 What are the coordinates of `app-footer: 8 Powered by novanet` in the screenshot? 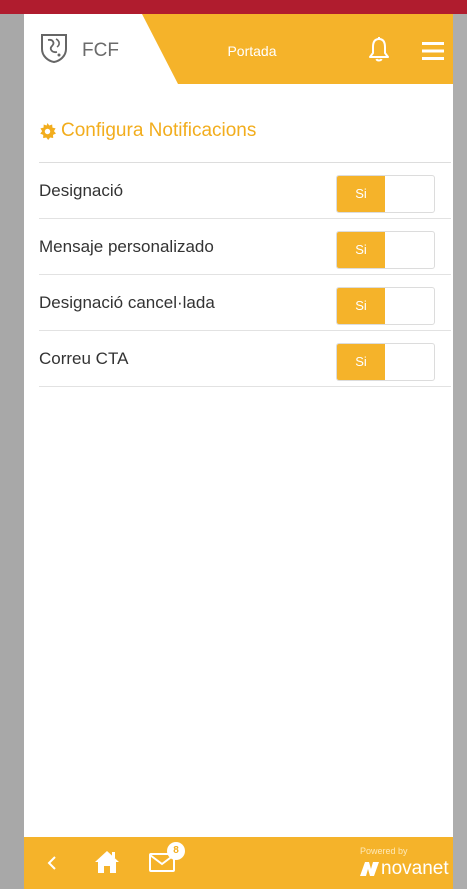 It's located at (238, 863).